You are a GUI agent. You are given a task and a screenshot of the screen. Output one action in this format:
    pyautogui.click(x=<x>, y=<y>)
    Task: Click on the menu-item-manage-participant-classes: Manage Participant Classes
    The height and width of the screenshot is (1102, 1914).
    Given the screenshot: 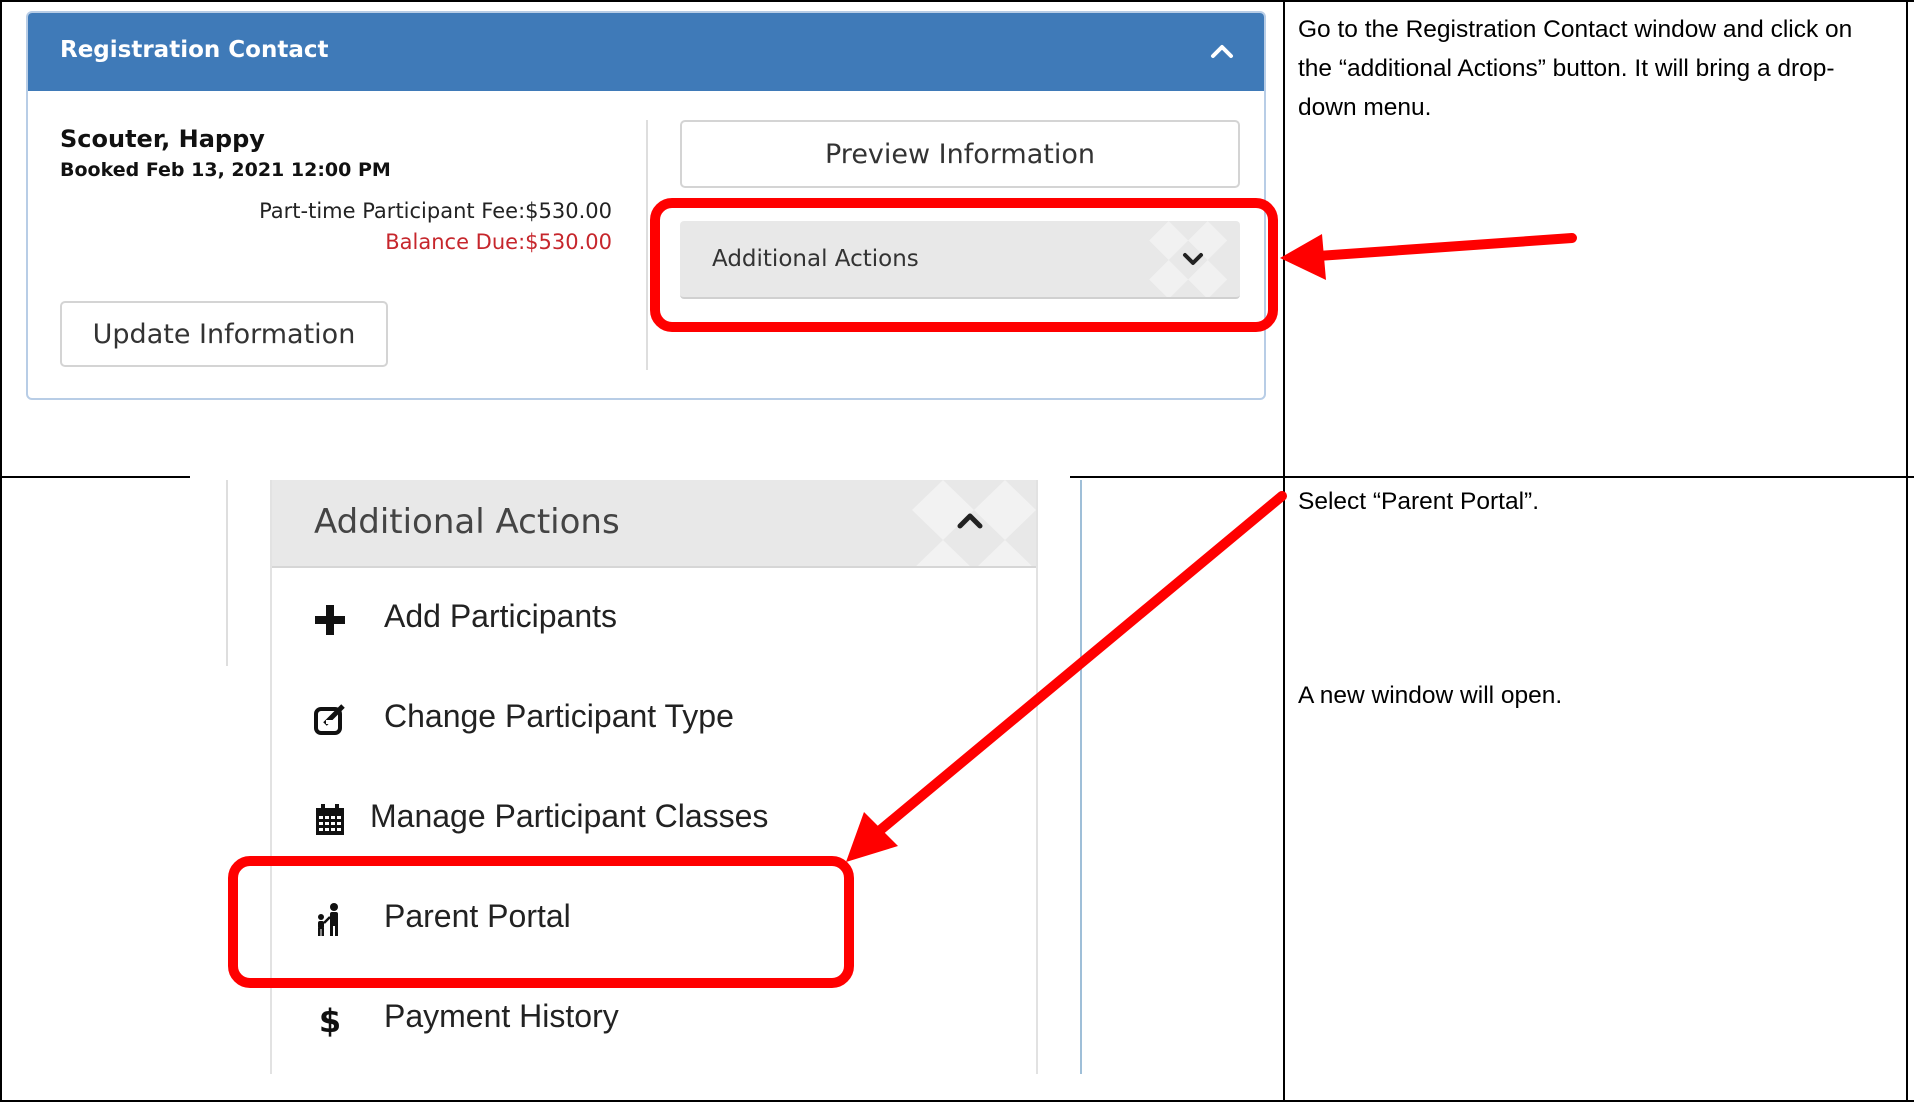 What is the action you would take?
    pyautogui.click(x=654, y=820)
    